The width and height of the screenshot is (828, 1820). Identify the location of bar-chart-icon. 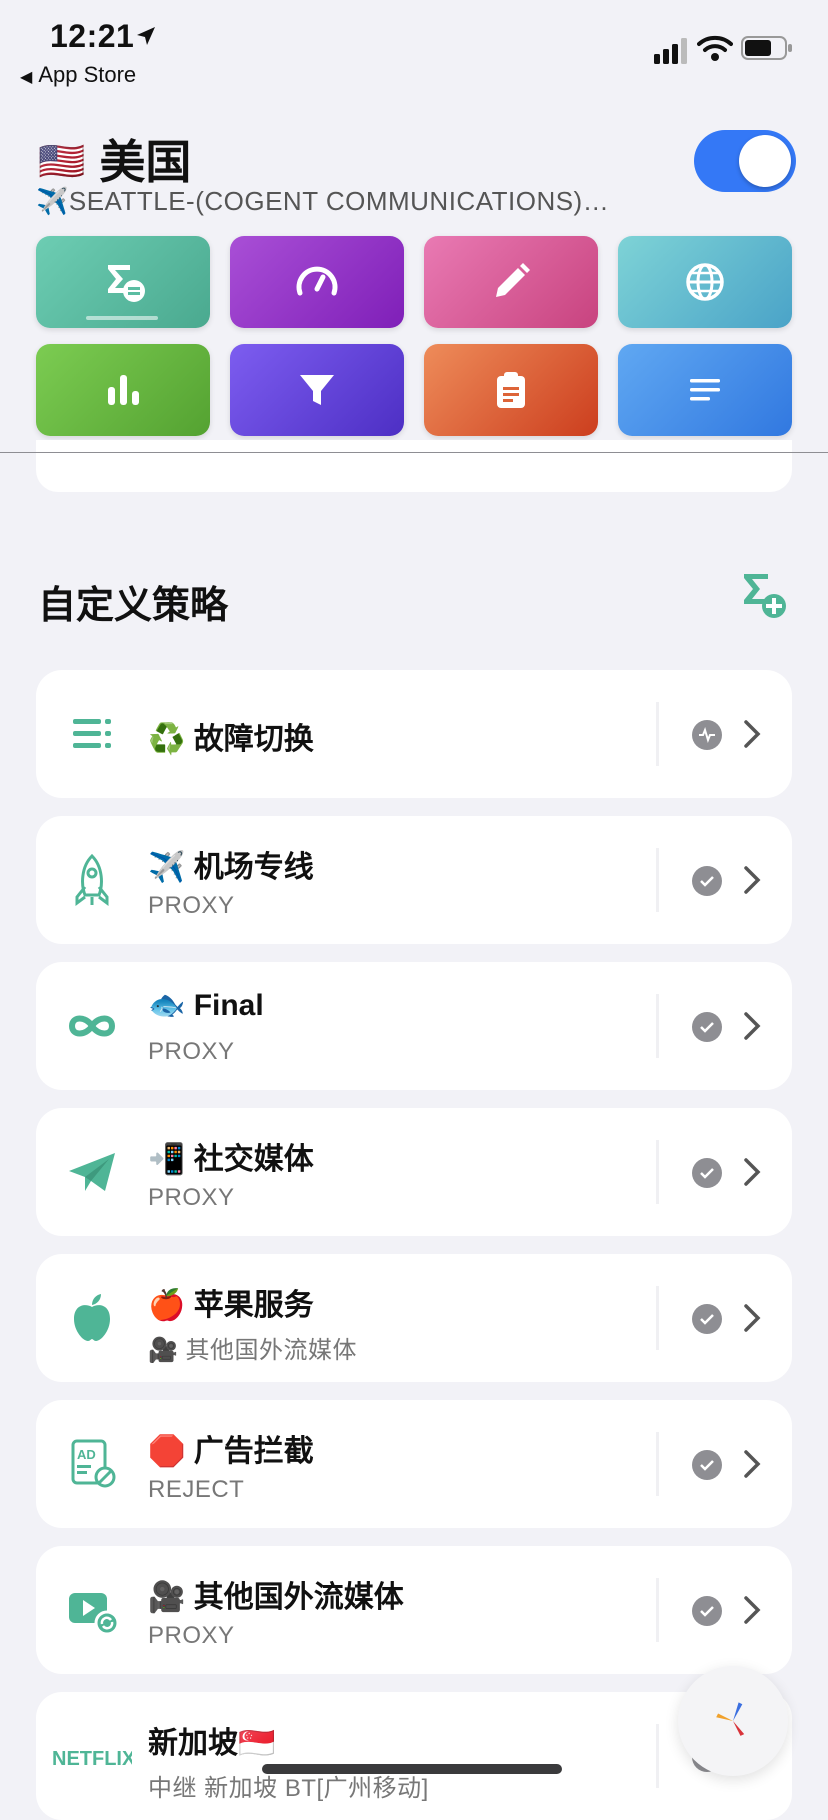
(123, 390).